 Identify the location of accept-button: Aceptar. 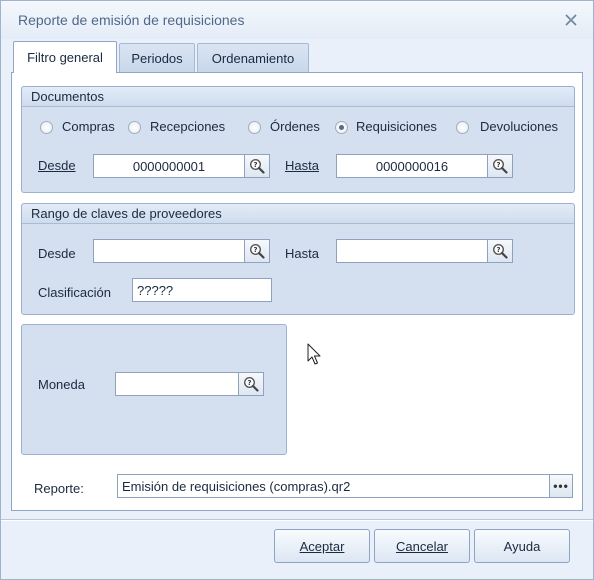
(322, 546).